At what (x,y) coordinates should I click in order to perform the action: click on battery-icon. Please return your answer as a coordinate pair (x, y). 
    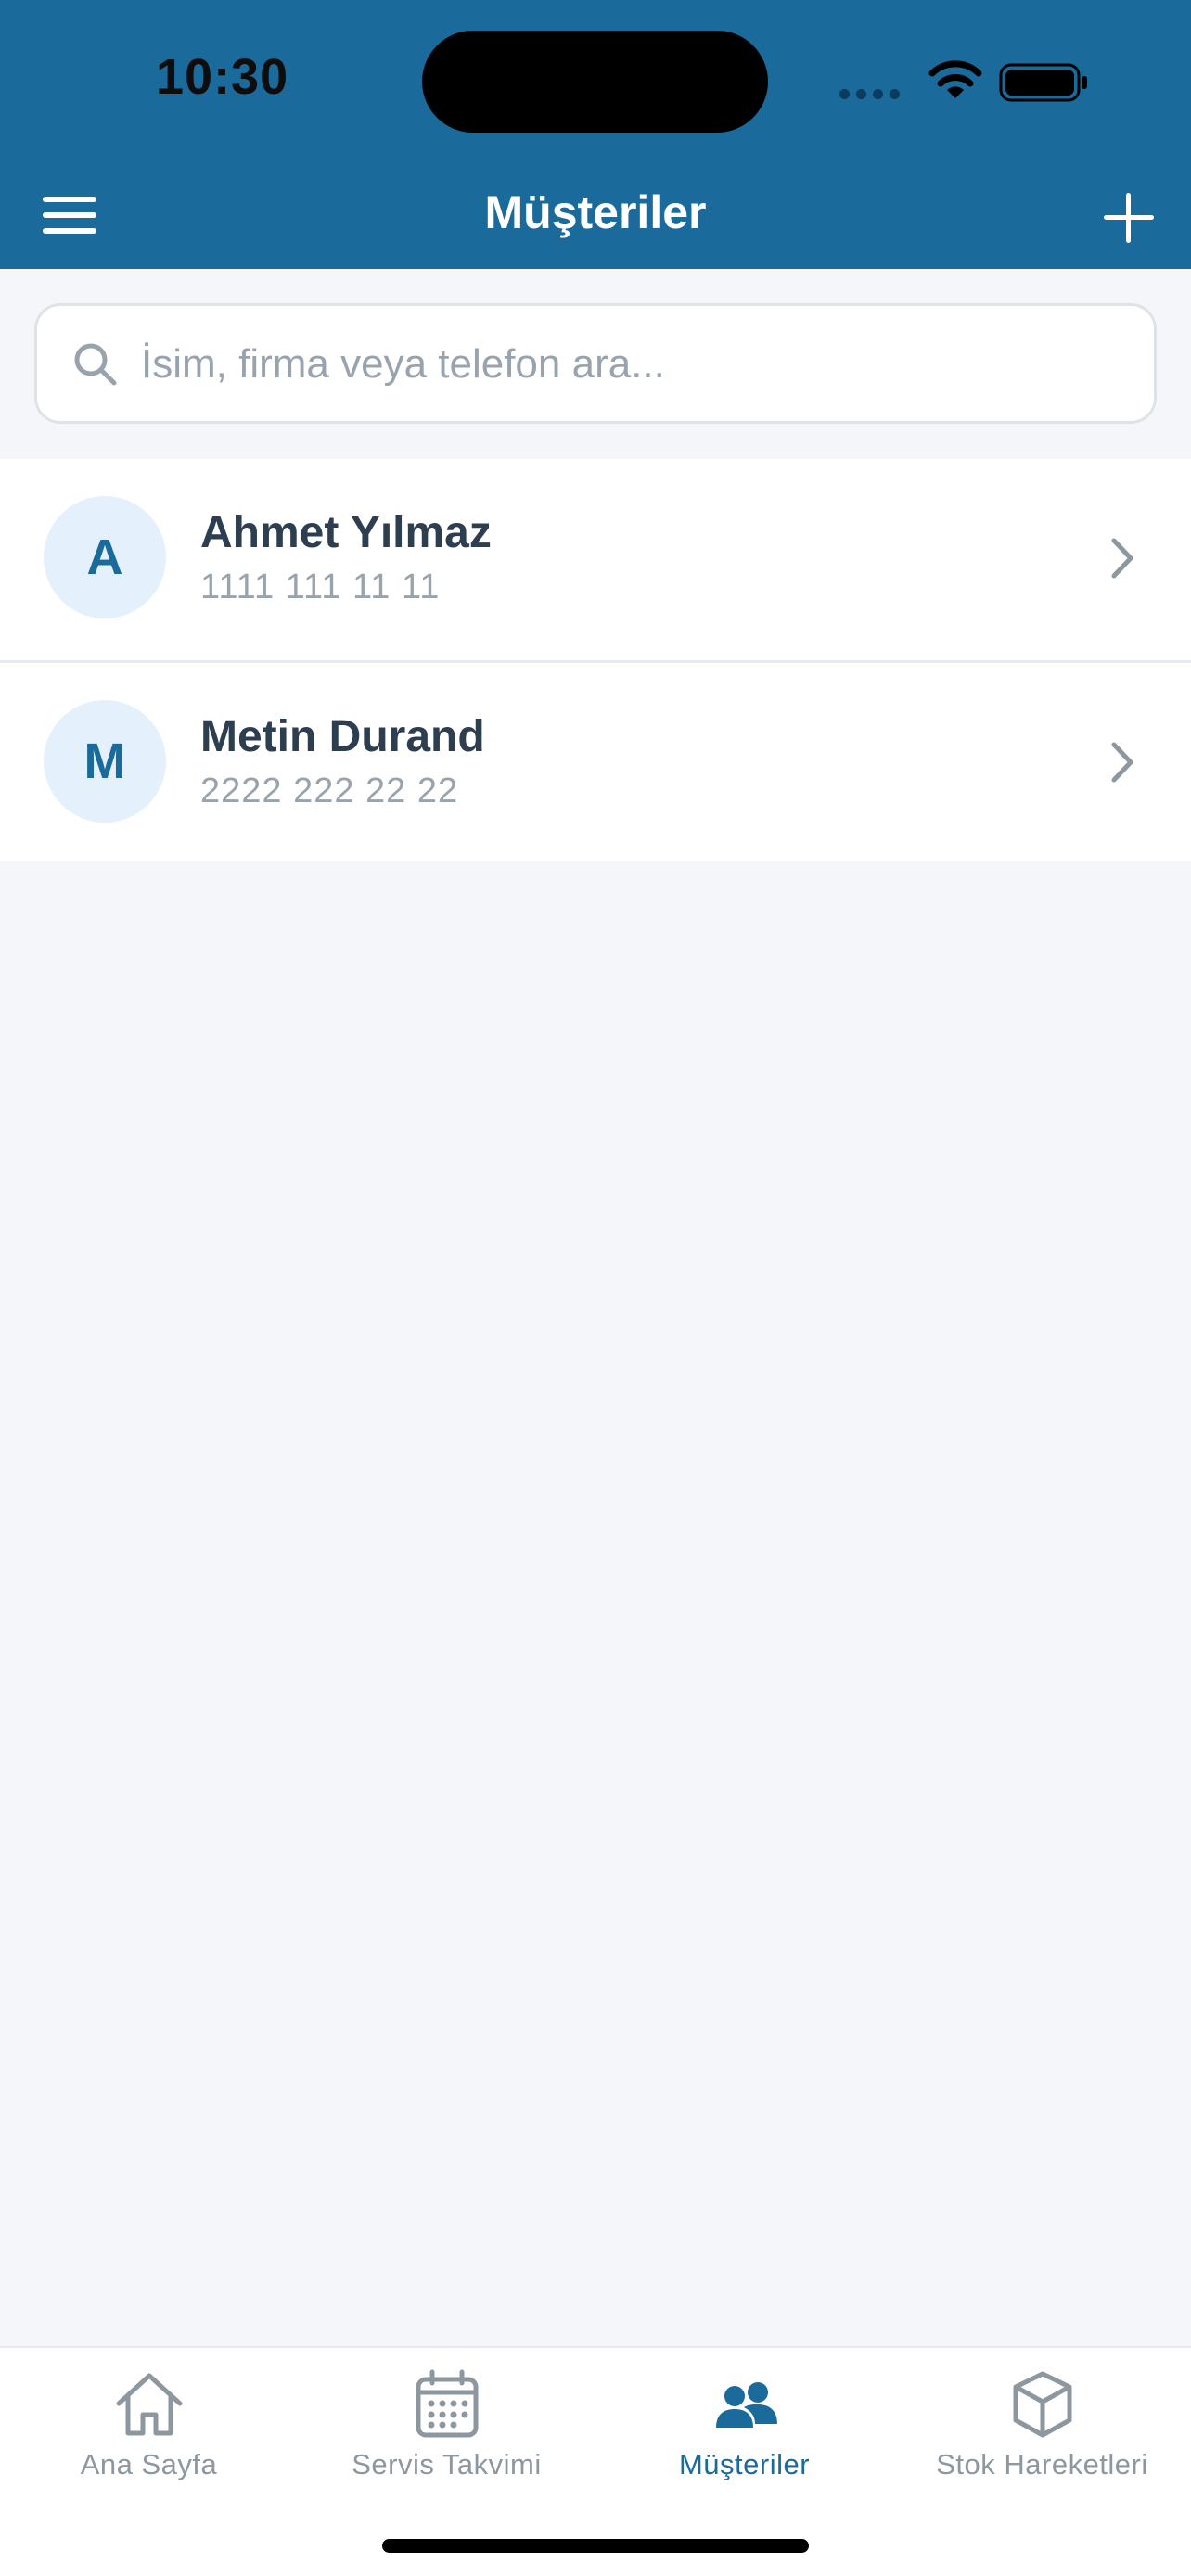
    Looking at the image, I should click on (1043, 82).